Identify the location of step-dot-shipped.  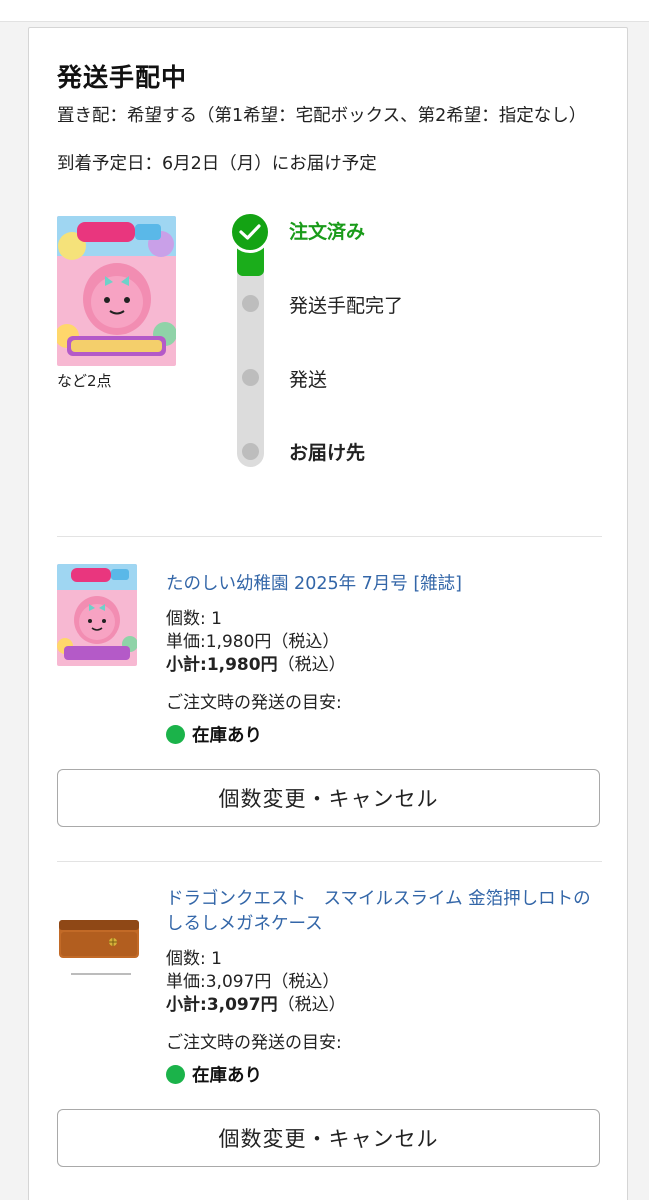
(250, 377).